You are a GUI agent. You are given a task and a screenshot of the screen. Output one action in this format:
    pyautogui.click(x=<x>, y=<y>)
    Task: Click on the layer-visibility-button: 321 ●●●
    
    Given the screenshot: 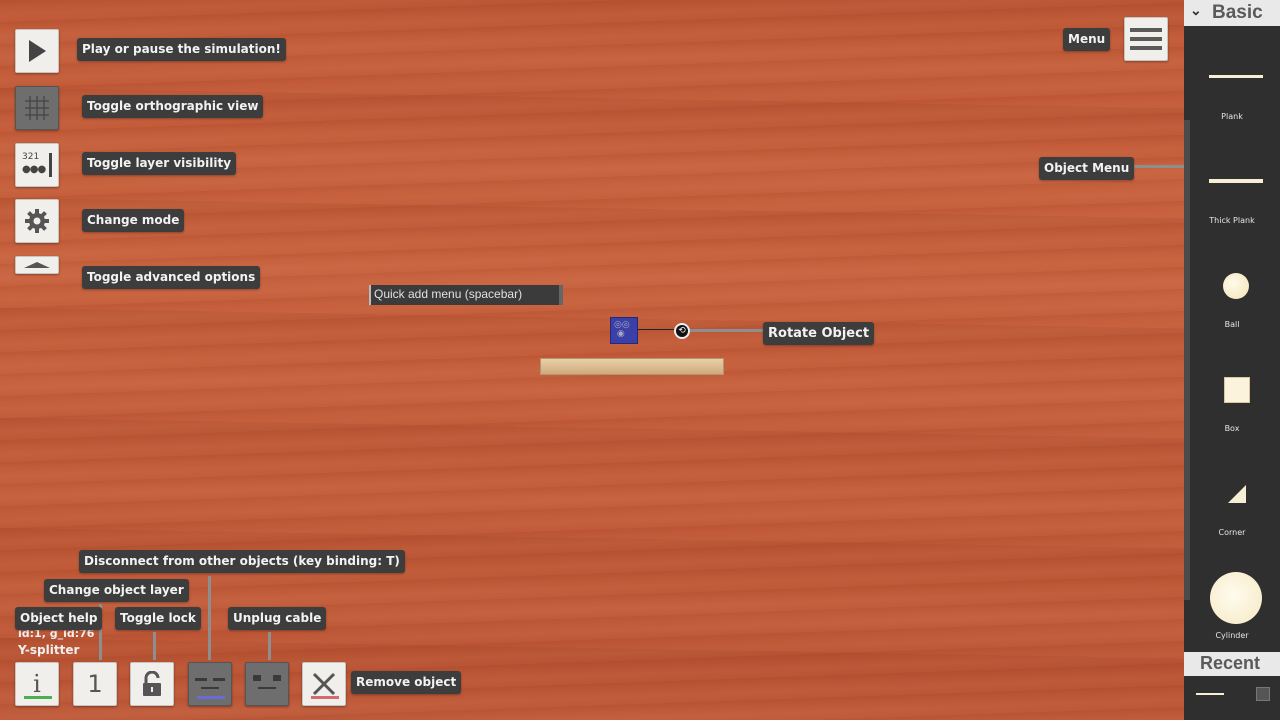 What is the action you would take?
    pyautogui.click(x=37, y=165)
    